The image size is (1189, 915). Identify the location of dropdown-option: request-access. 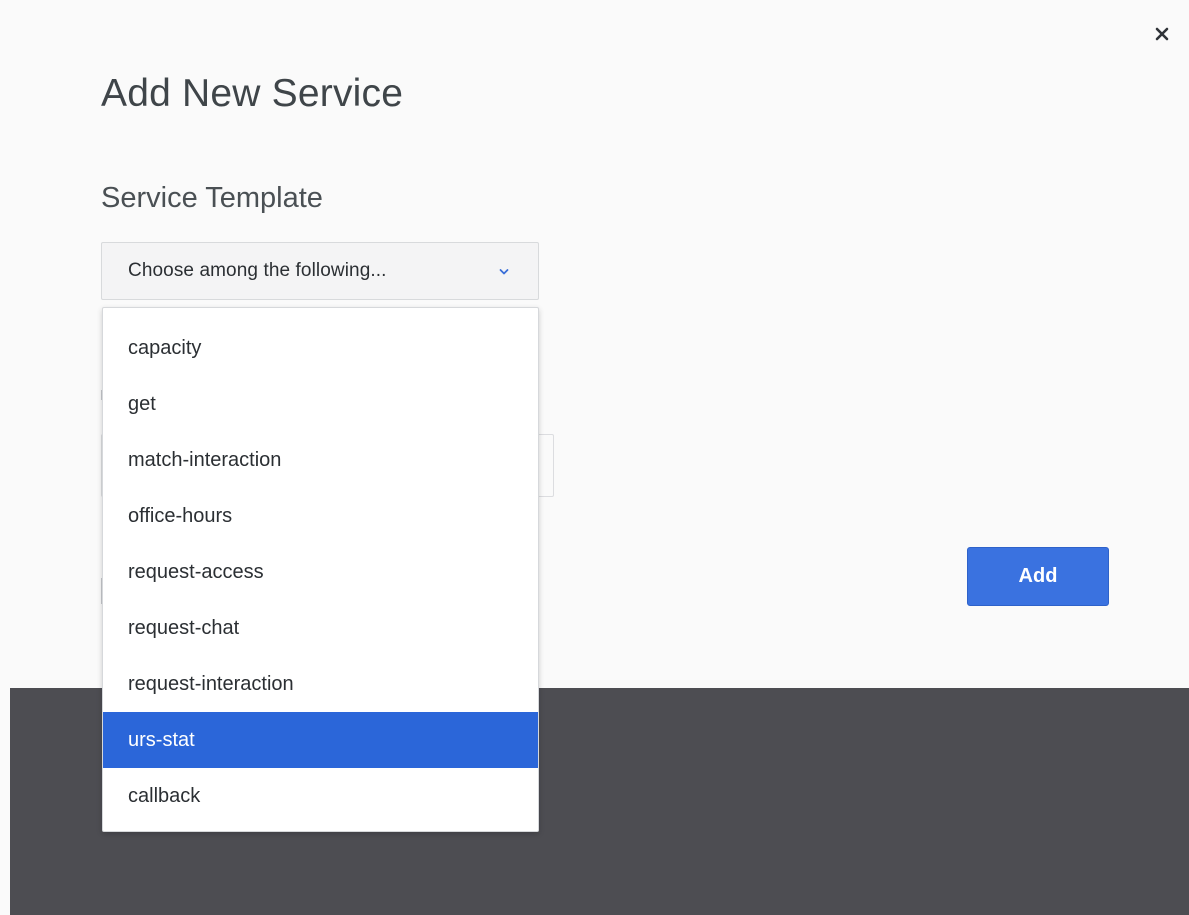
(320, 572).